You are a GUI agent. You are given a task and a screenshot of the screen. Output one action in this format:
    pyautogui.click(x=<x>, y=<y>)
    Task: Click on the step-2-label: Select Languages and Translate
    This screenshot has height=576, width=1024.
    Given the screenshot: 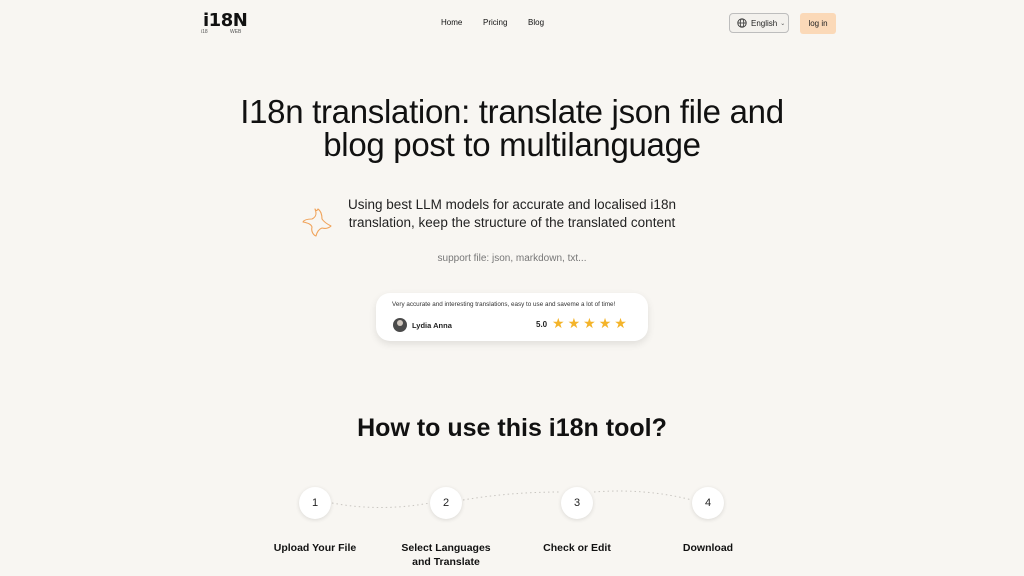 What is the action you would take?
    pyautogui.click(x=446, y=555)
    